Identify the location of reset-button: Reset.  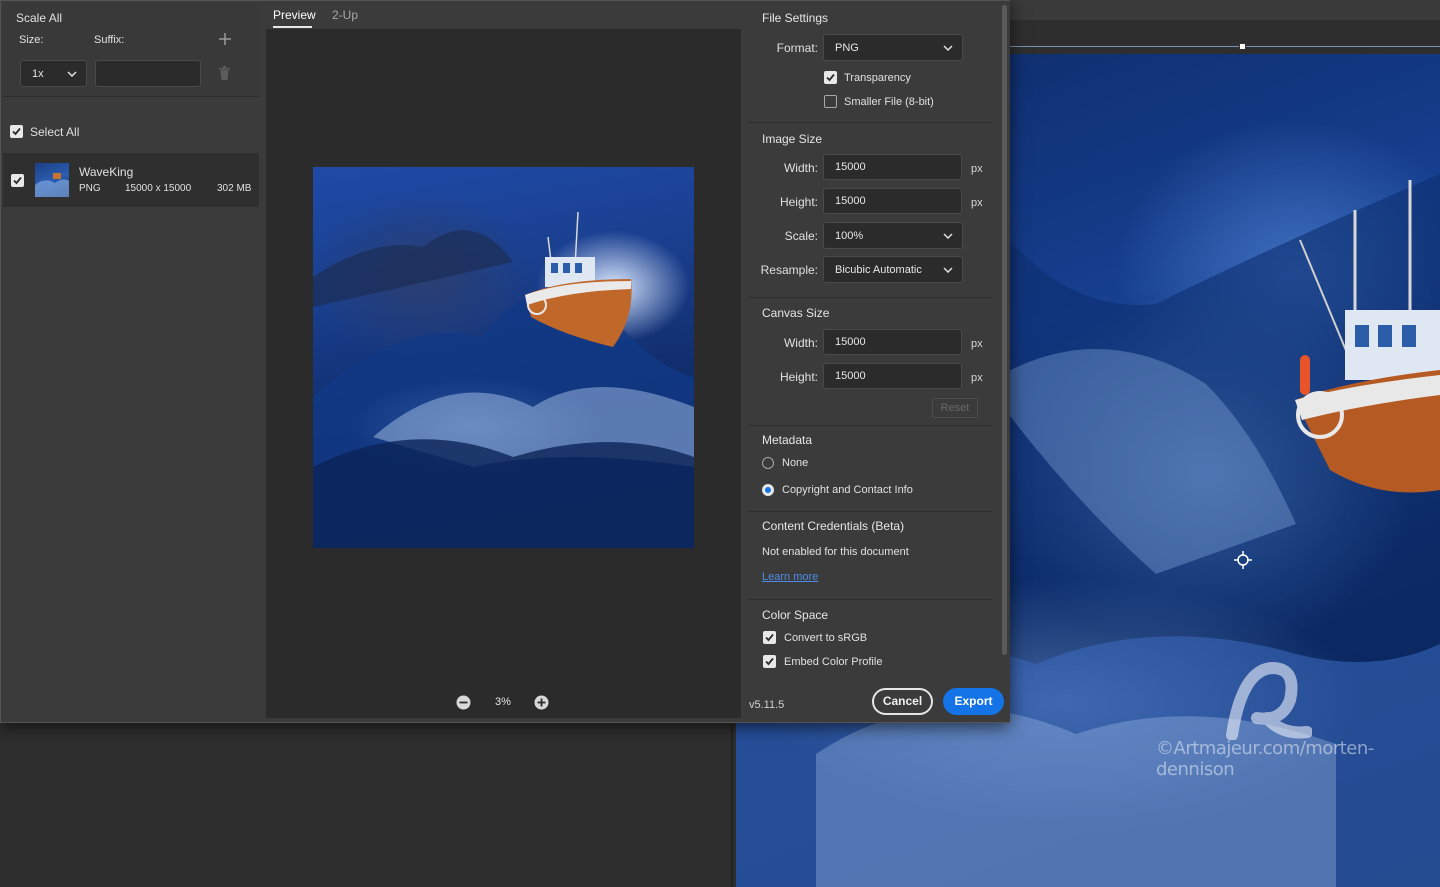
(955, 408).